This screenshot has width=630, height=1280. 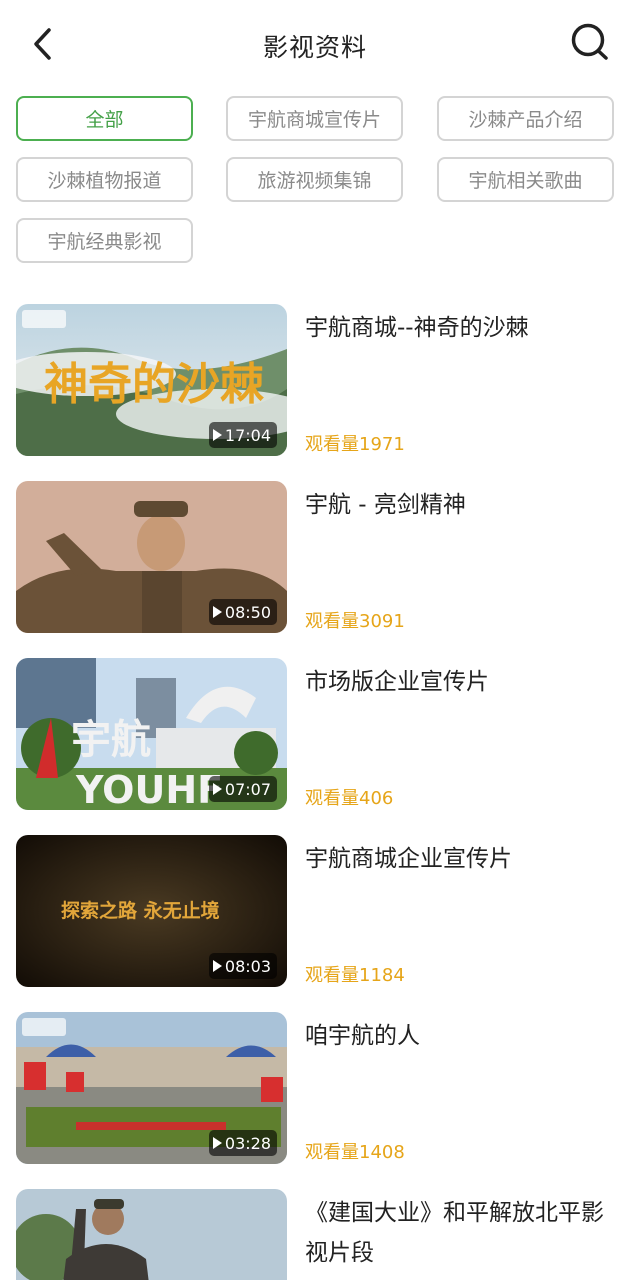 What do you see at coordinates (314, 179) in the screenshot?
I see `filter-chip-travel: 旅游视频集锦` at bounding box center [314, 179].